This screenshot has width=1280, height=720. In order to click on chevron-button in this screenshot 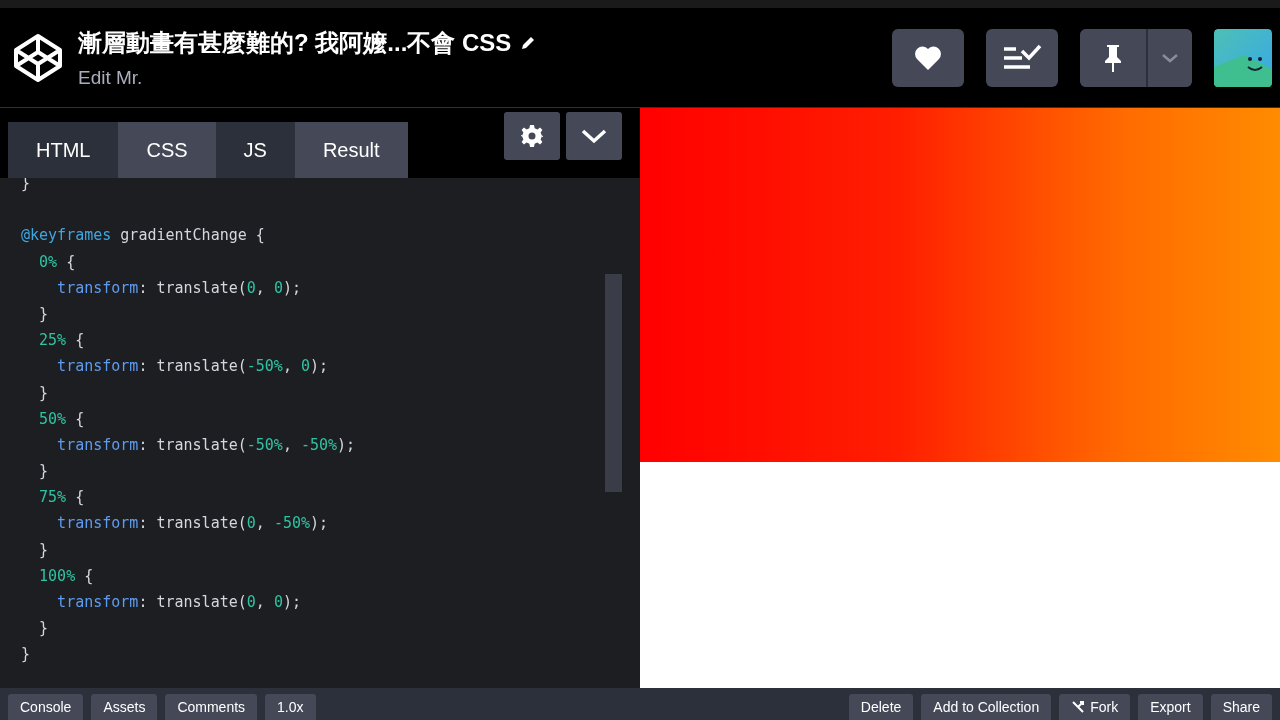, I will do `click(594, 136)`.